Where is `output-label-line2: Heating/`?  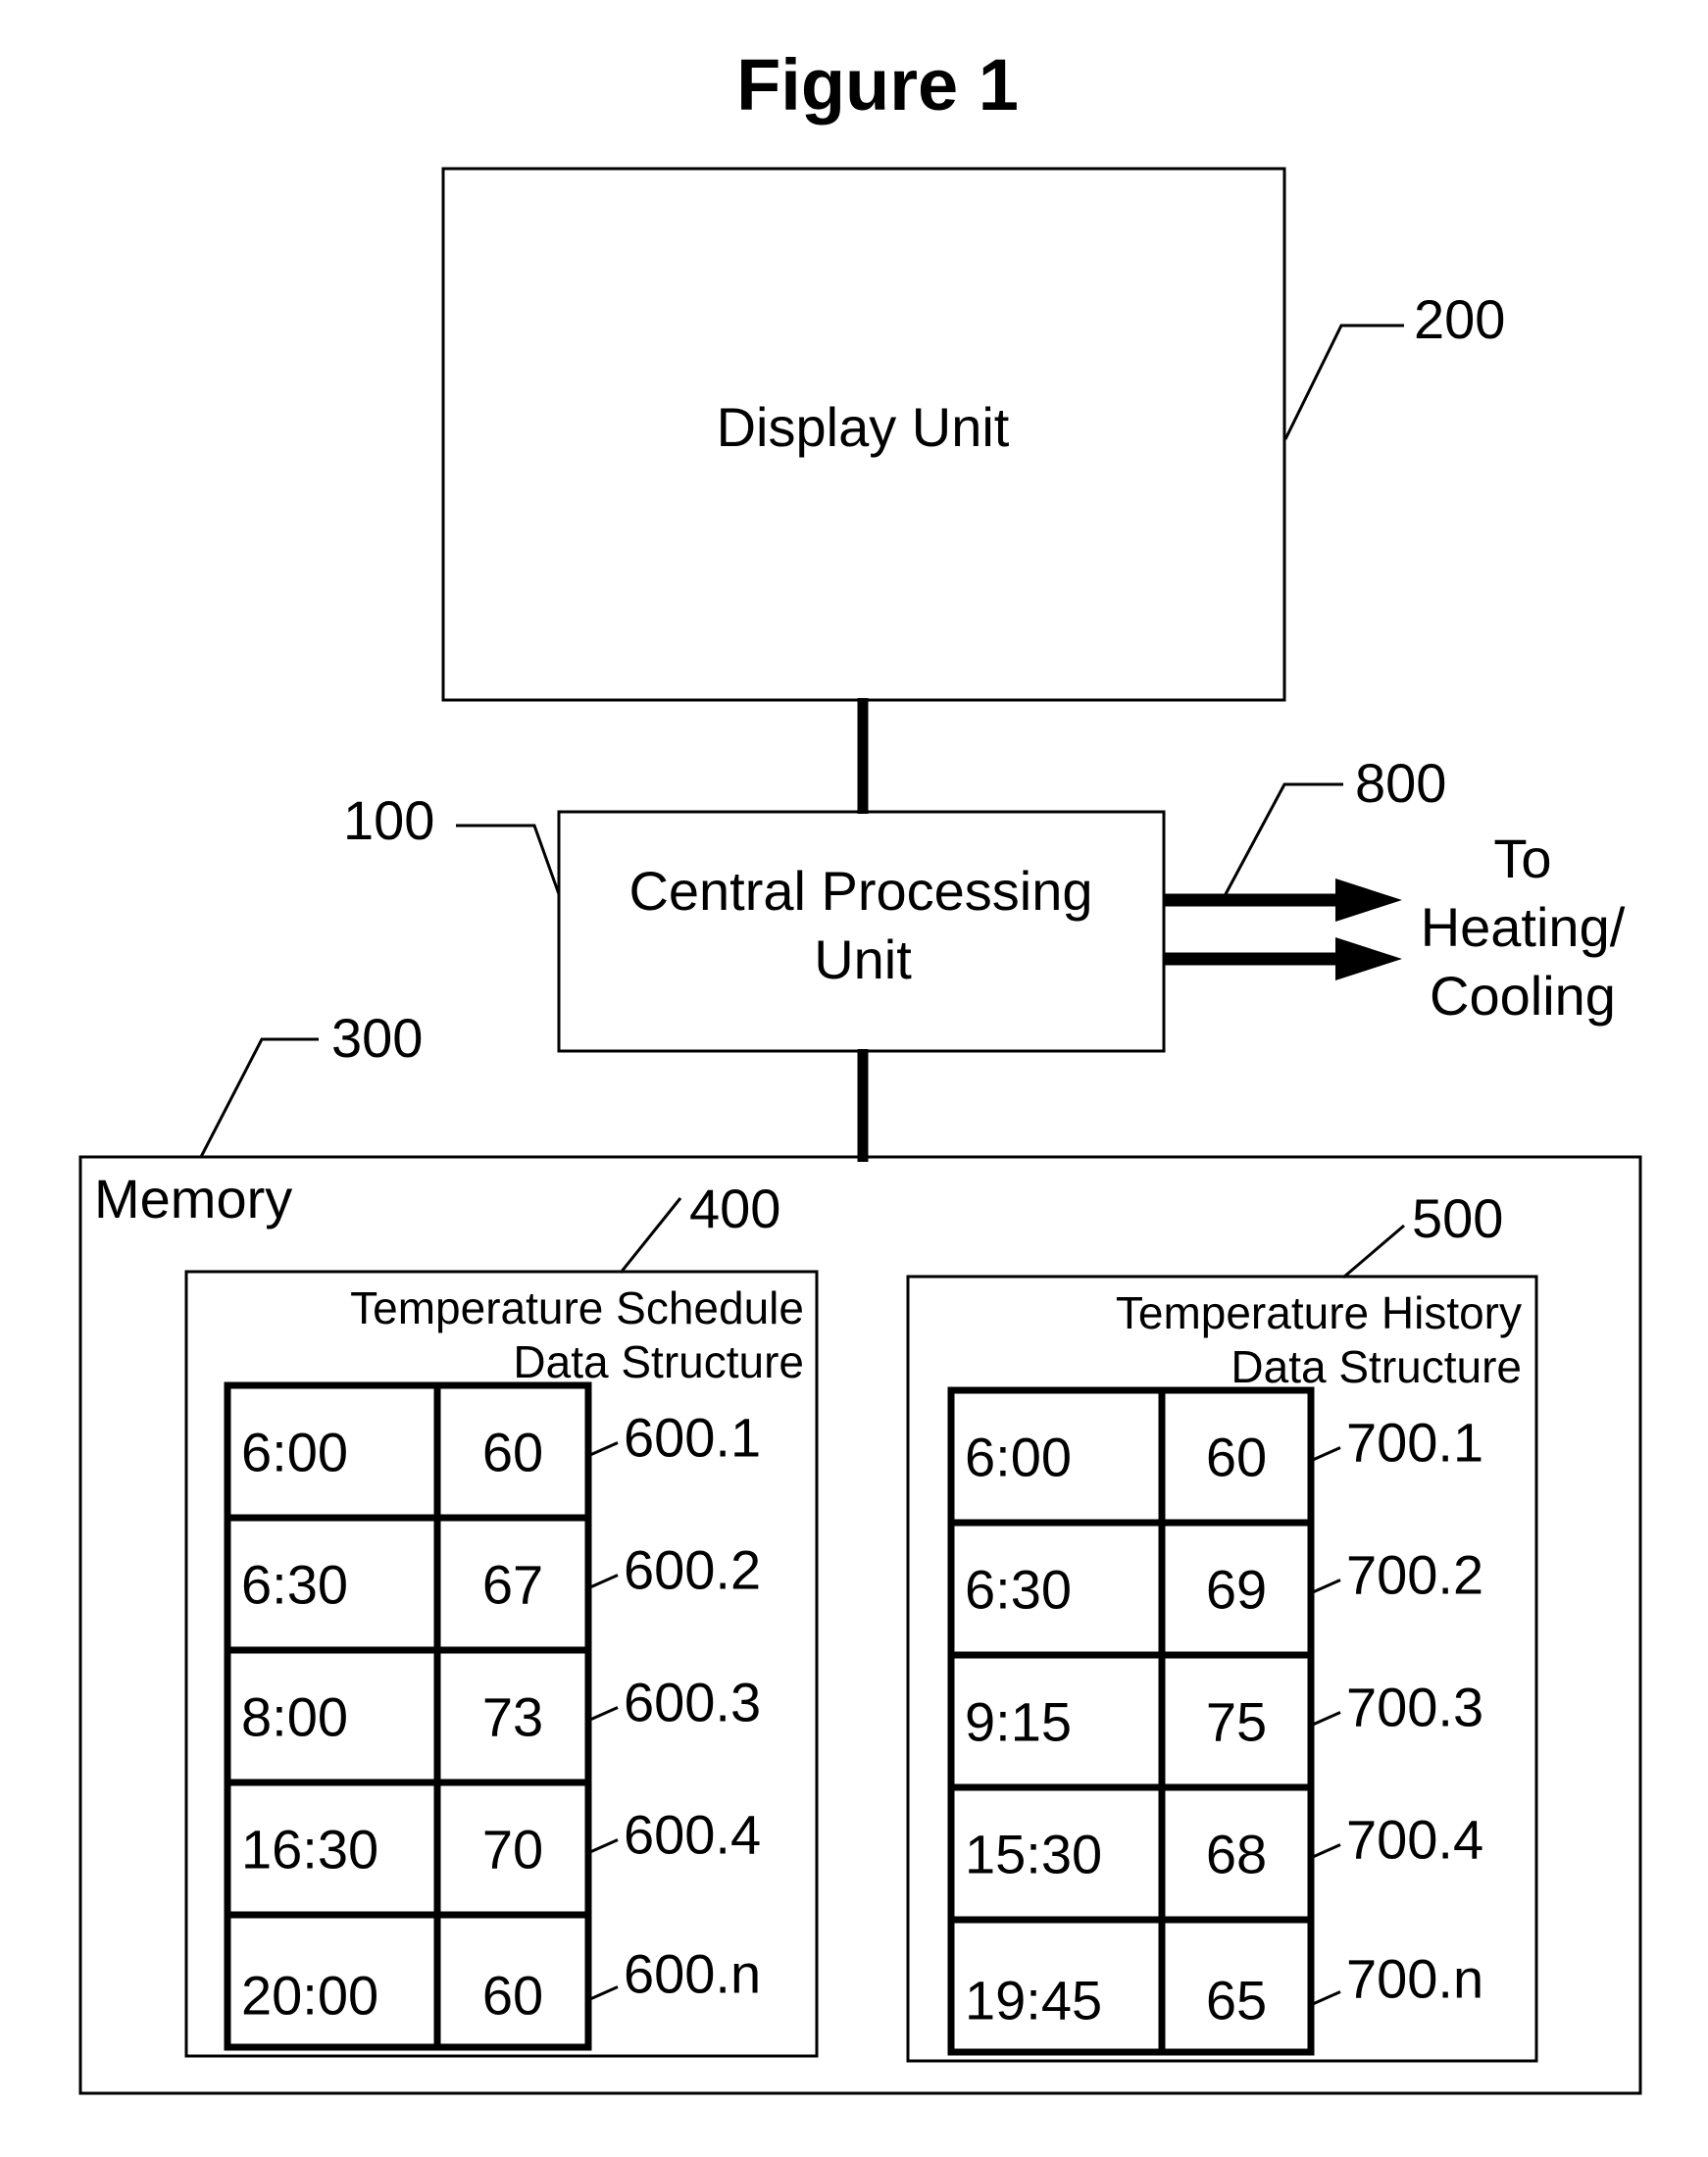 output-label-line2: Heating/ is located at coordinates (1523, 927).